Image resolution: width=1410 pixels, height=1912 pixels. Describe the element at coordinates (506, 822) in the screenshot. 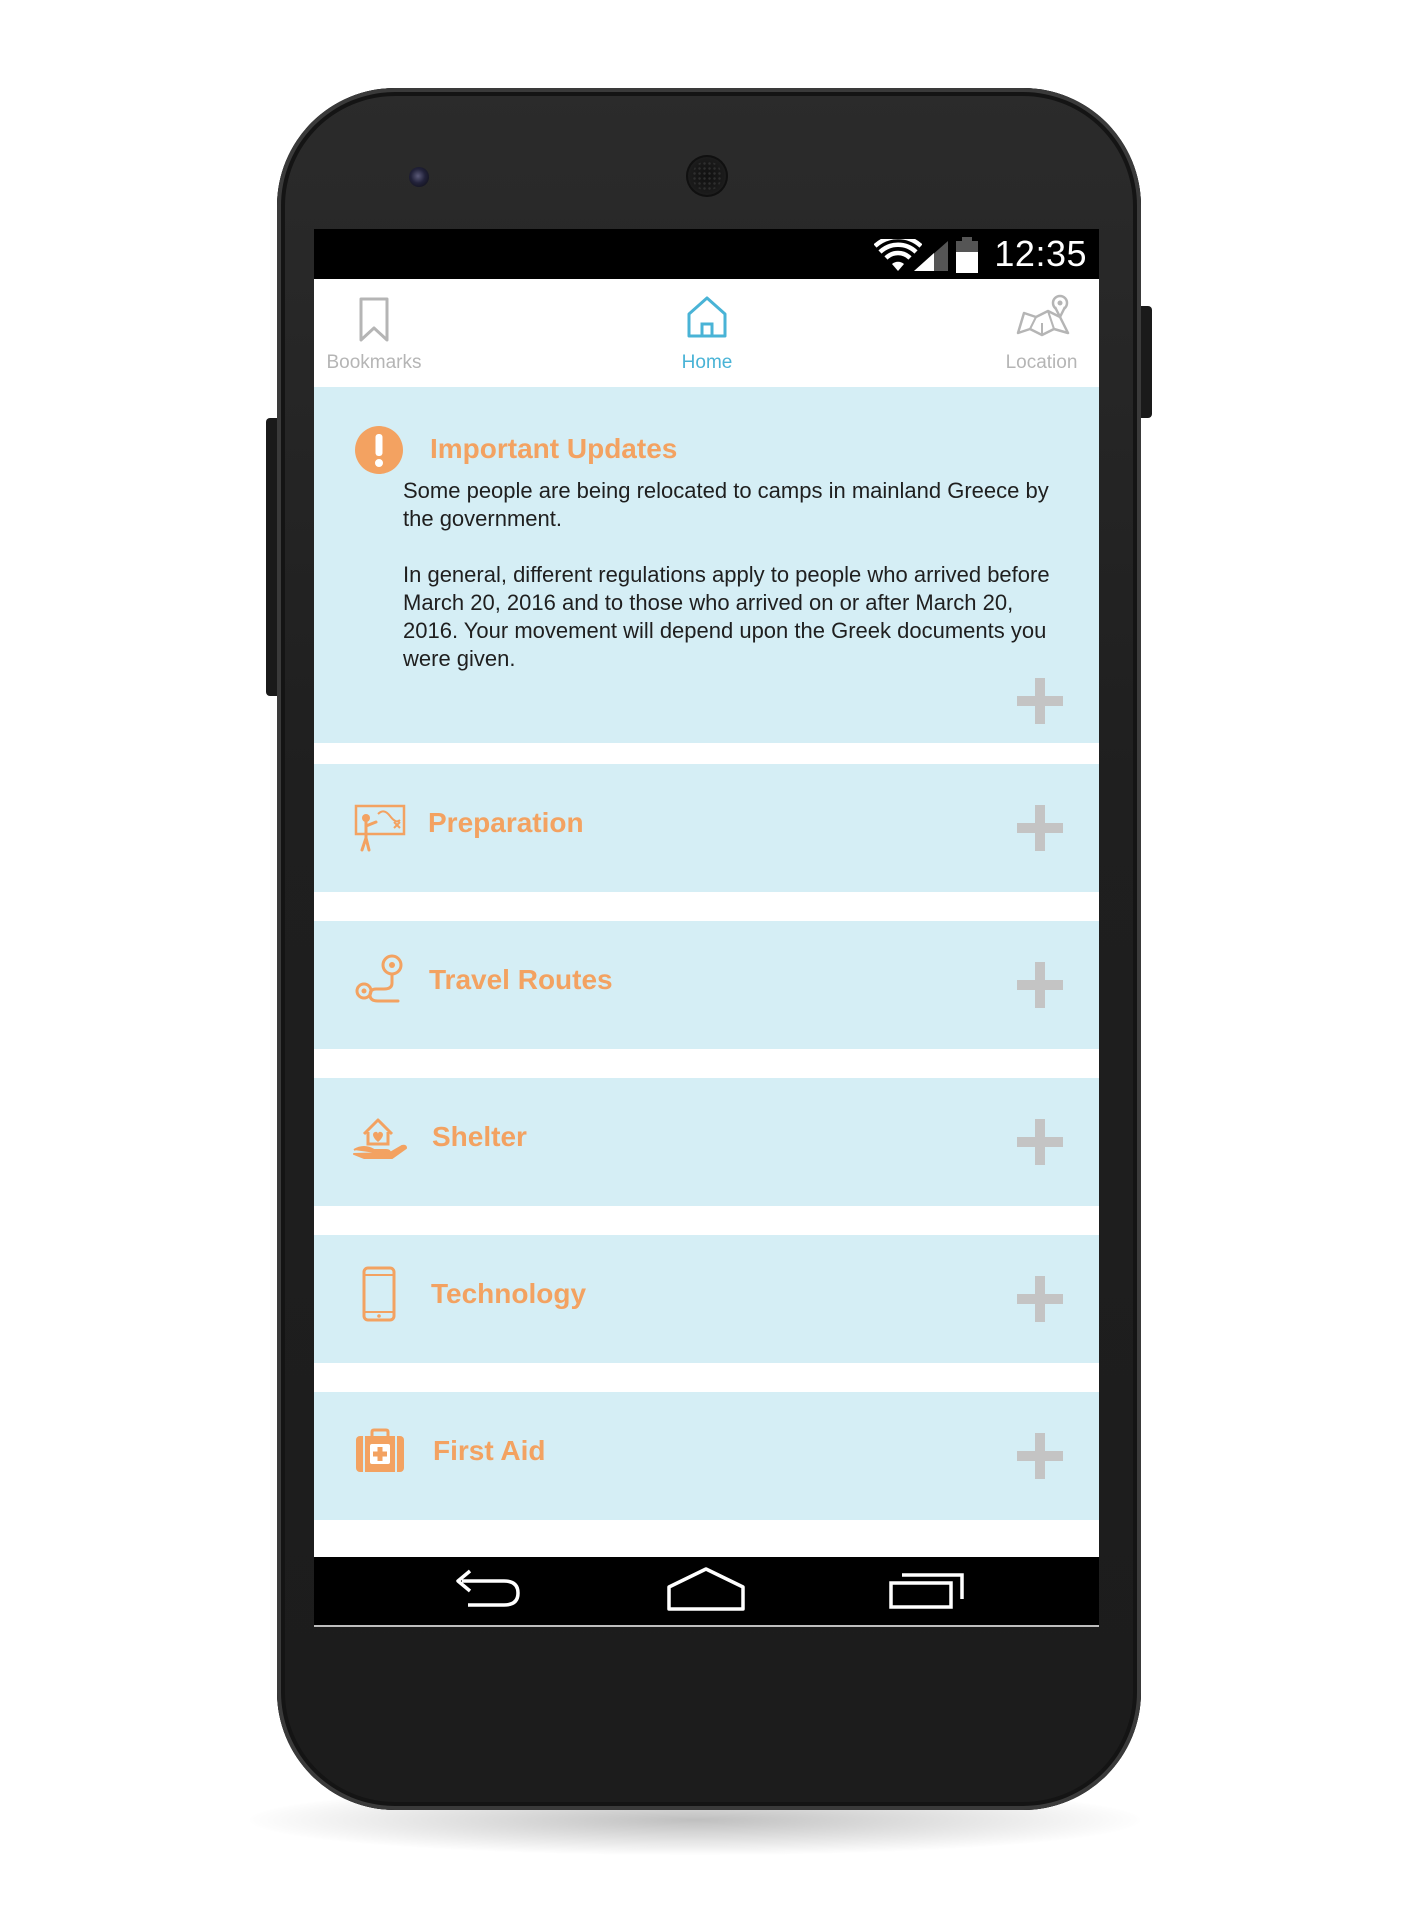

I see `section-title: Preparation` at that location.